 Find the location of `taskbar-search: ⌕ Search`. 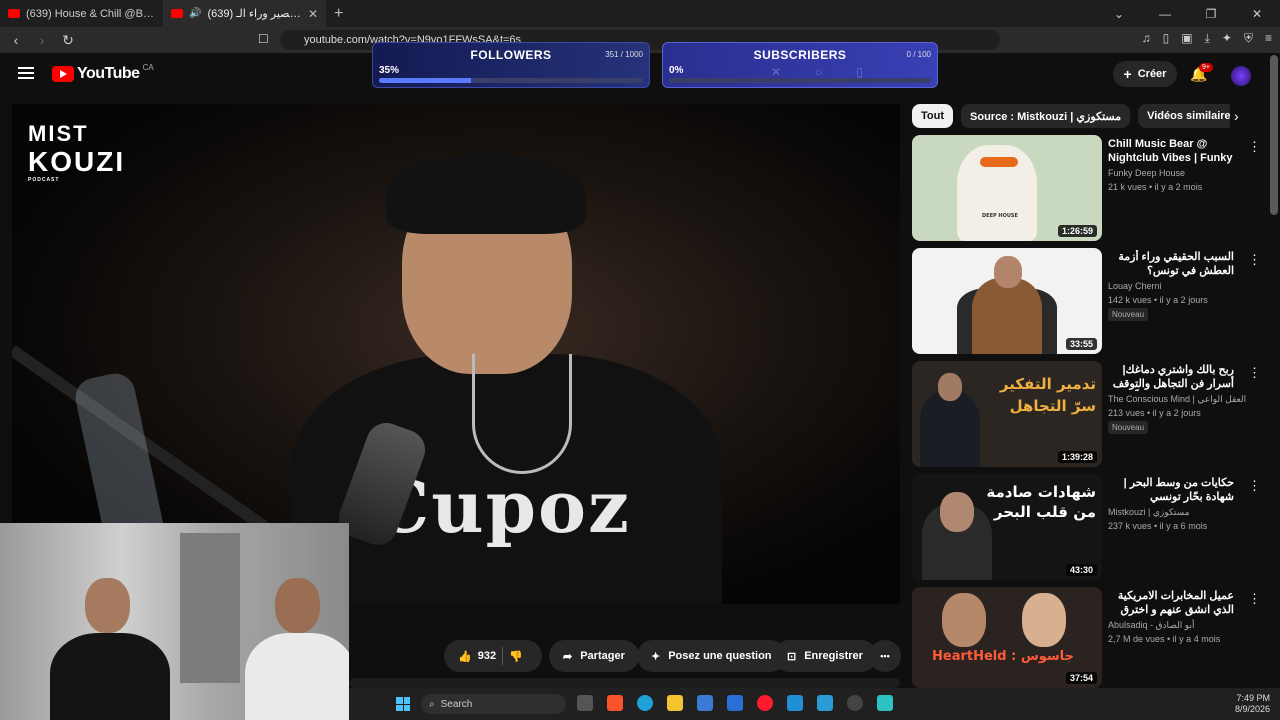

taskbar-search: ⌕ Search is located at coordinates (493, 704).